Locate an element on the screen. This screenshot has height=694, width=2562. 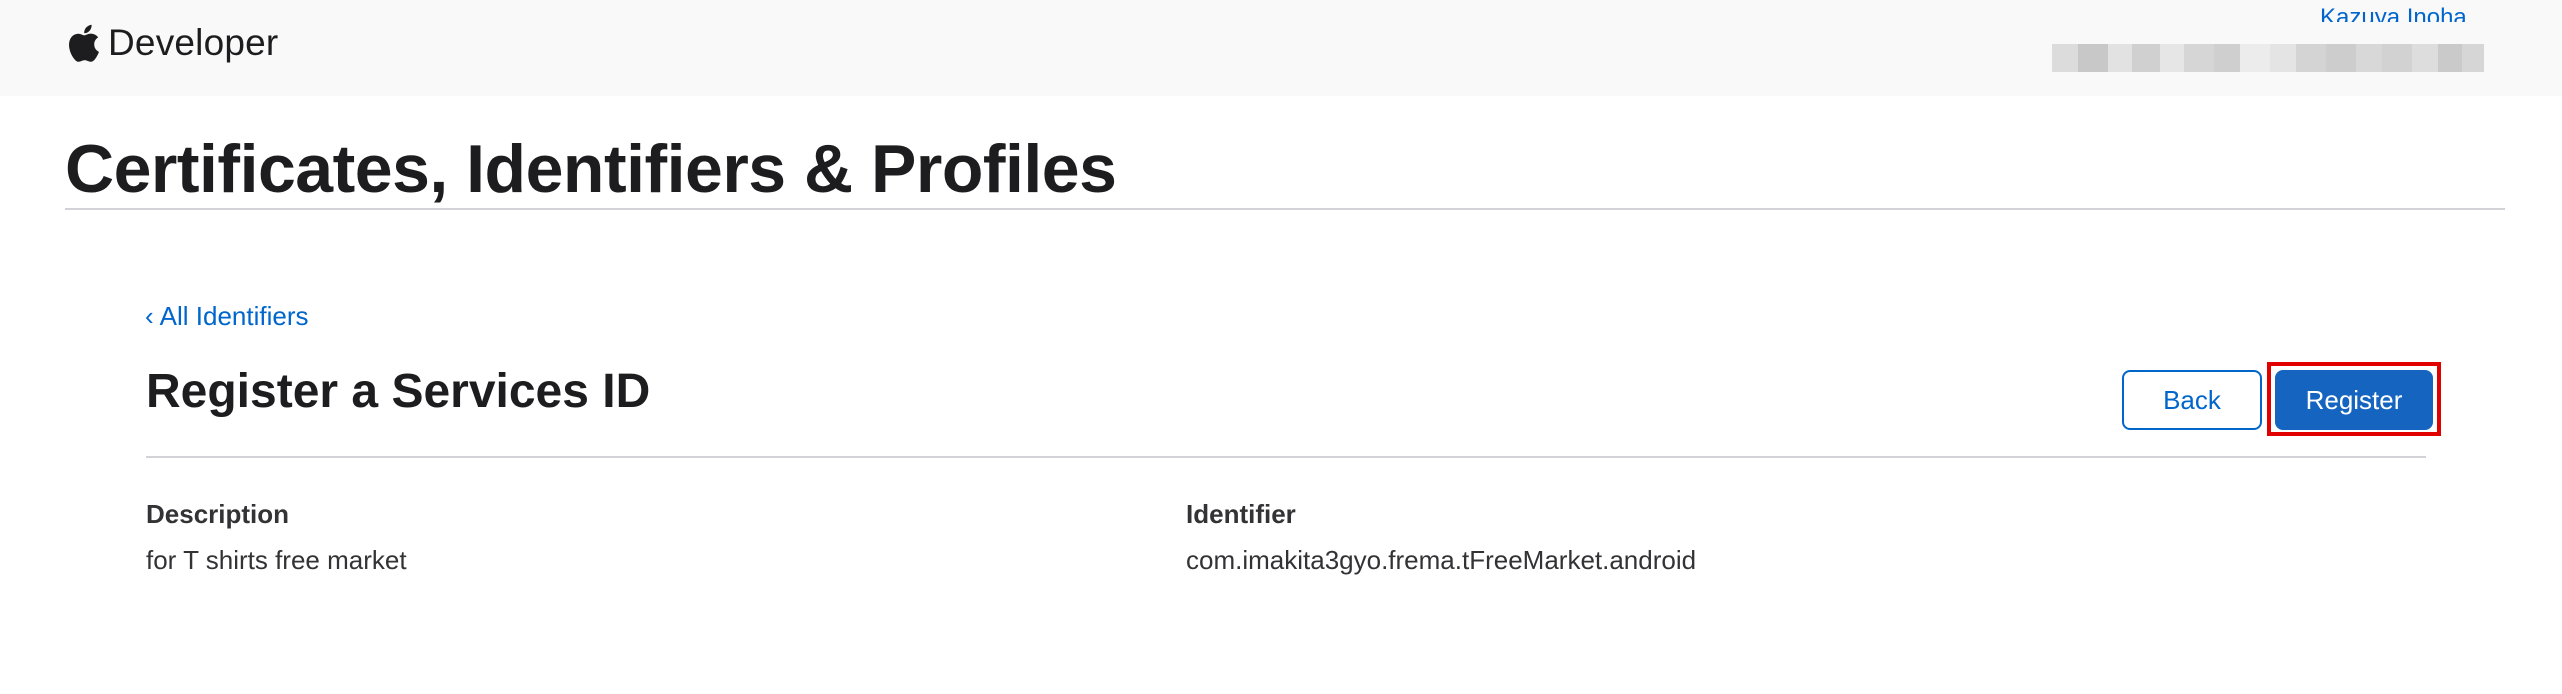
all-identifiers-link: ‹ All Identifiers is located at coordinates (227, 316).